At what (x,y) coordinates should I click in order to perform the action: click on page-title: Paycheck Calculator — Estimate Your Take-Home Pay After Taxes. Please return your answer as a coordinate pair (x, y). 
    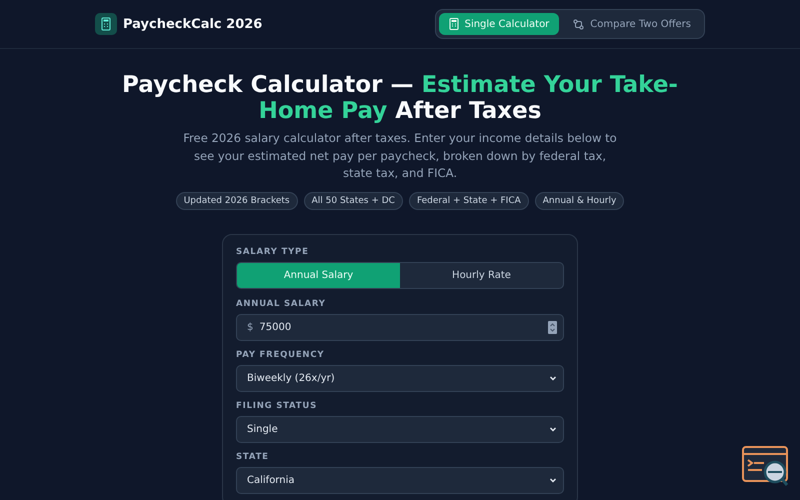
    Looking at the image, I should click on (400, 98).